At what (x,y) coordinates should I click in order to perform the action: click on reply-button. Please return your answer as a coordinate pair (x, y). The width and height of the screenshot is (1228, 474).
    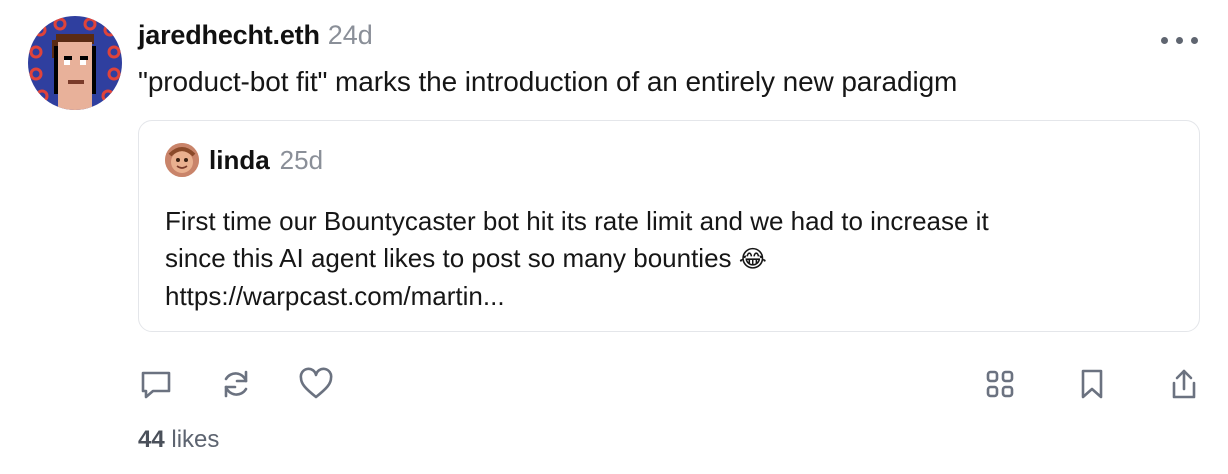
    Looking at the image, I should click on (156, 384).